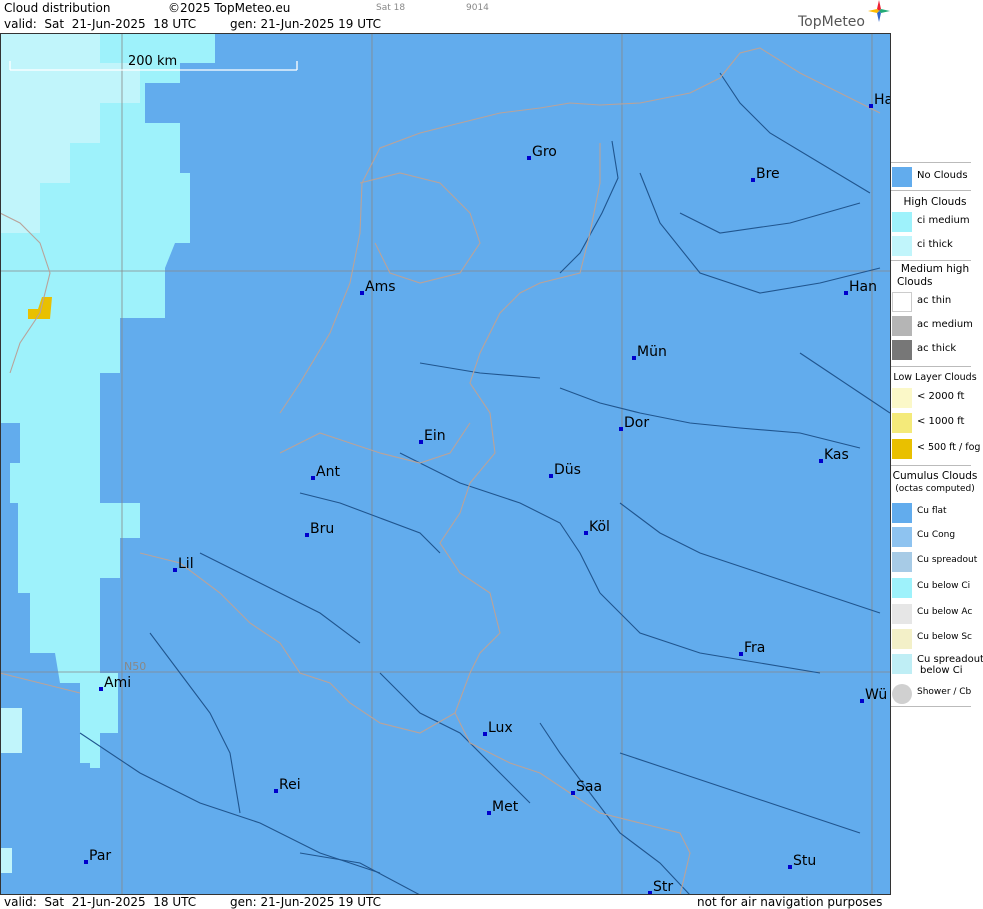 The height and width of the screenshot is (909, 983). Describe the element at coordinates (942, 175) in the screenshot. I see `legend-label: No Clouds` at that location.